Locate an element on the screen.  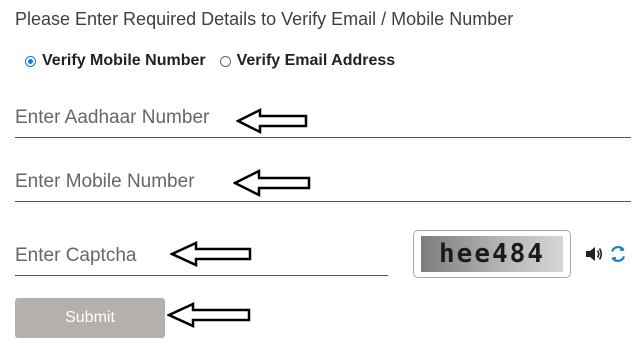
captcha-image: hee484 is located at coordinates (492, 254).